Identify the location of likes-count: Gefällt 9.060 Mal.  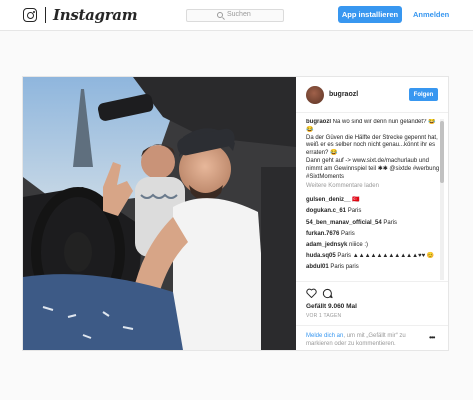
(331, 306).